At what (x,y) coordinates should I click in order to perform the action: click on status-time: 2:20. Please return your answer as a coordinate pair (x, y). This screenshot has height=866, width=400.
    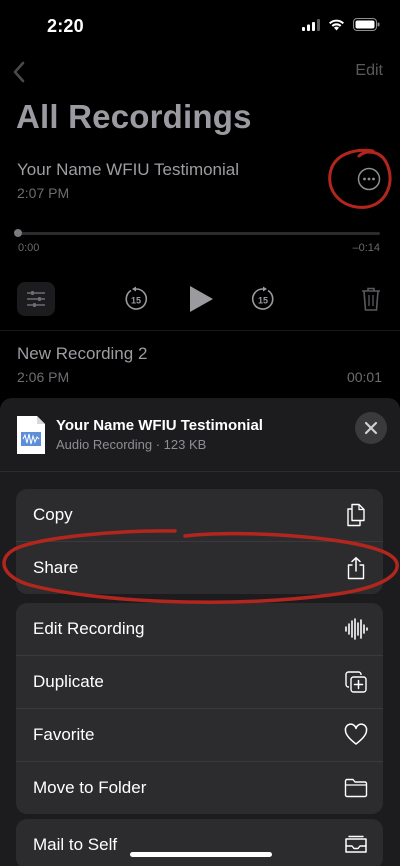
    Looking at the image, I should click on (65, 26).